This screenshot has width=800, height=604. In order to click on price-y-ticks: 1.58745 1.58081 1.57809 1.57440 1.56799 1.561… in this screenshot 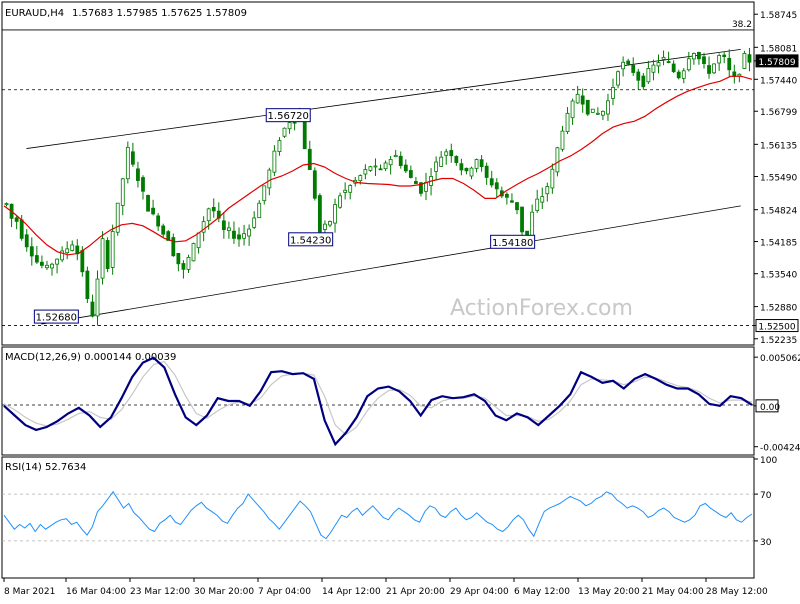, I will do `click(776, 178)`.